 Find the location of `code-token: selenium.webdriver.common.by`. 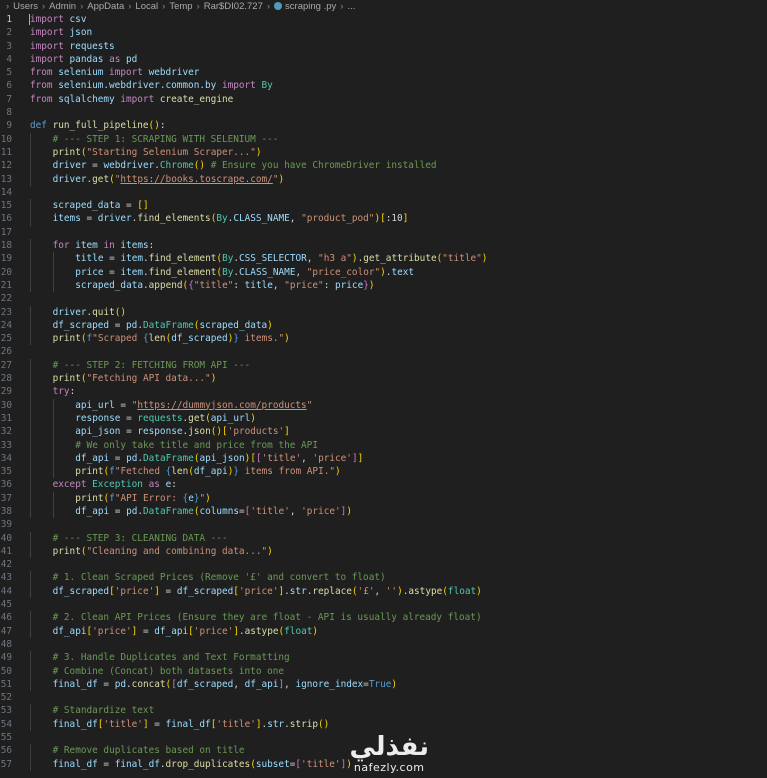

code-token: selenium.webdriver.common.by is located at coordinates (137, 86).